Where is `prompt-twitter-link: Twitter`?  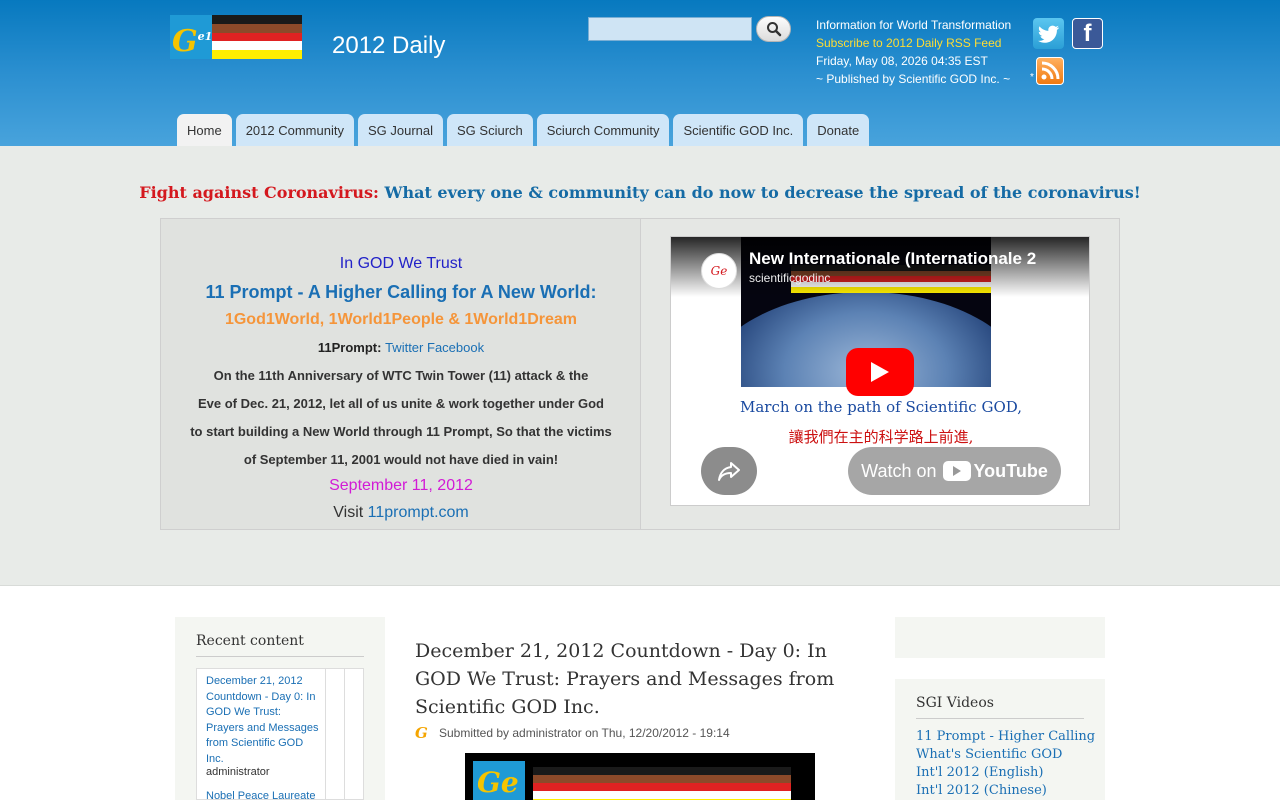 prompt-twitter-link: Twitter is located at coordinates (404, 347).